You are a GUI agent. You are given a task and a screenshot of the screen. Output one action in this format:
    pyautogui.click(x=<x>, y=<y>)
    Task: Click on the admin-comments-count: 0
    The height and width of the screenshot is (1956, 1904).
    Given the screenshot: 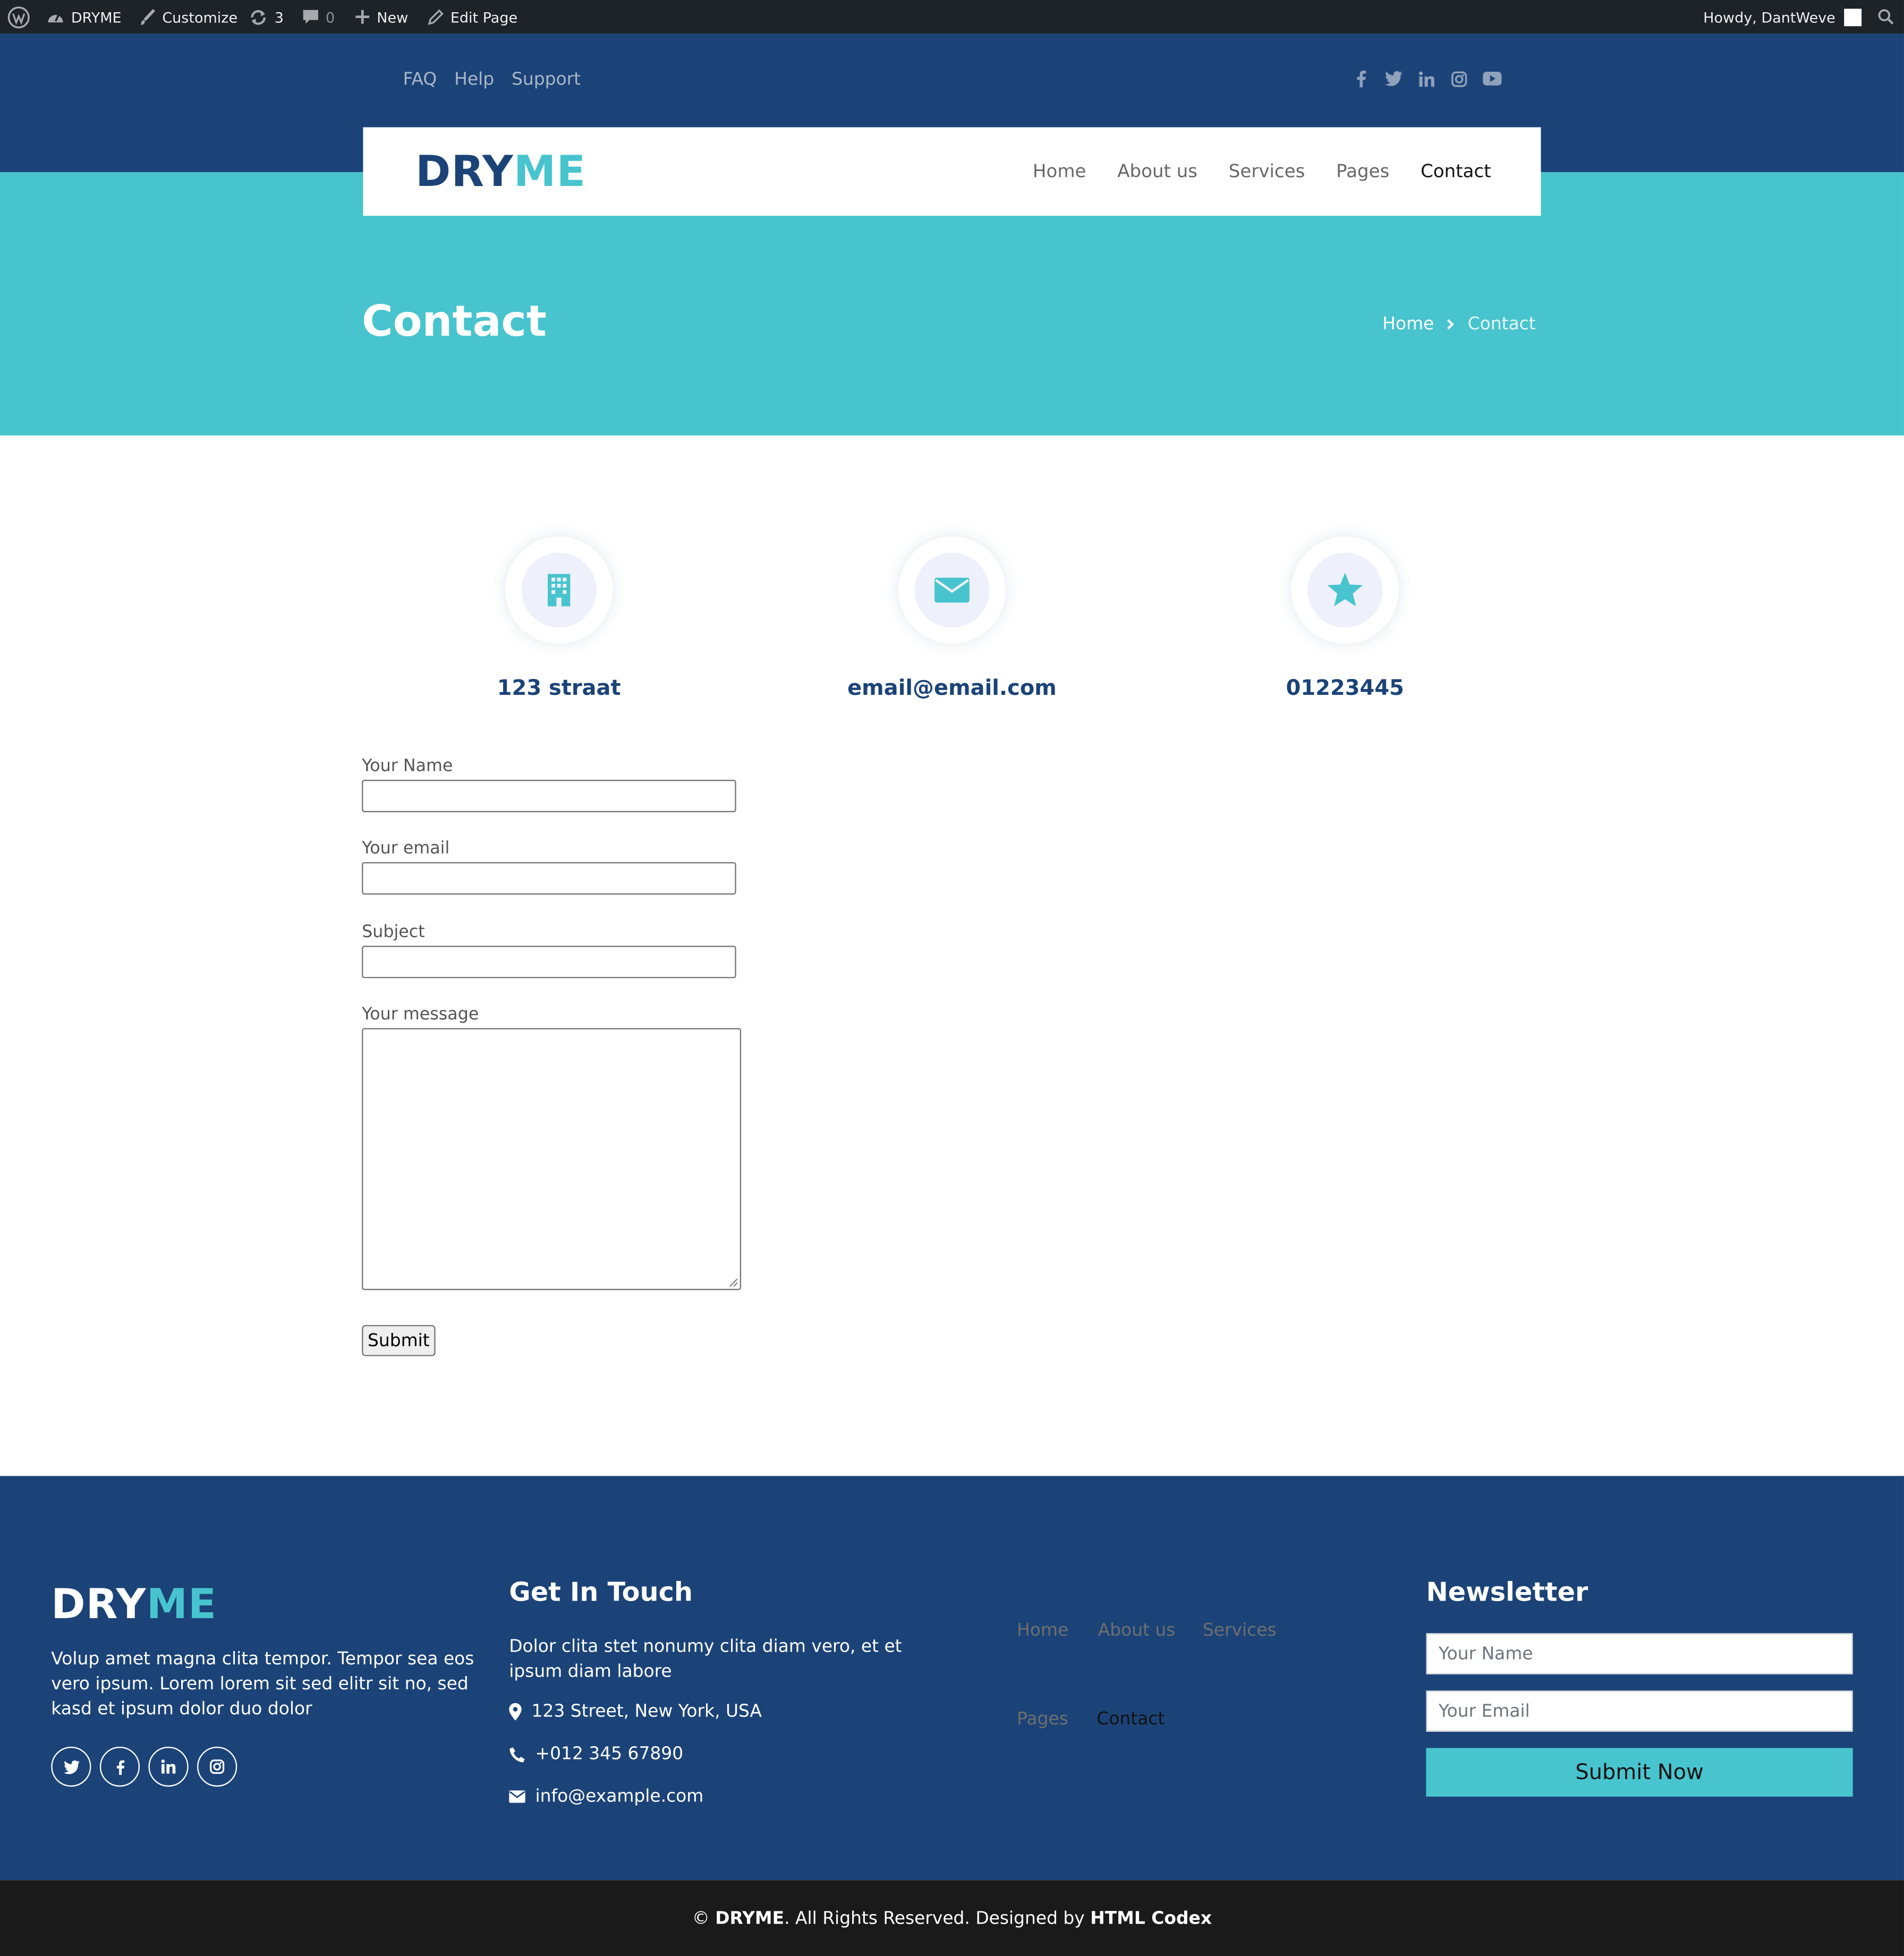 What is the action you would take?
    pyautogui.click(x=330, y=17)
    